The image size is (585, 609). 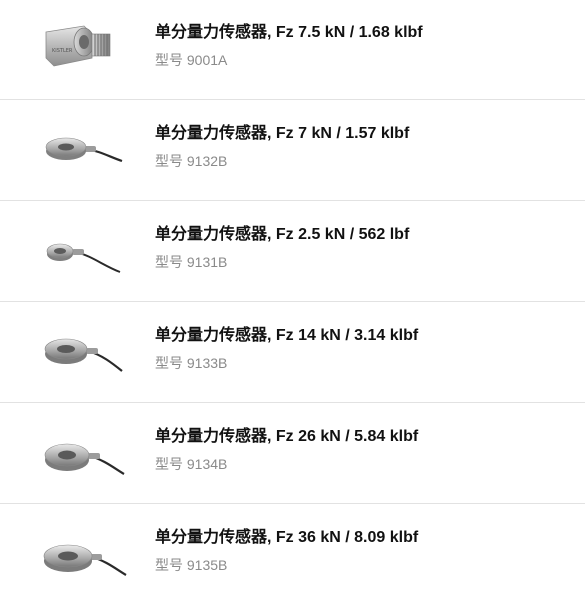 I want to click on product-title: 单分量力传感器, Fz 36 kN / 8.09 klbf, so click(x=286, y=535).